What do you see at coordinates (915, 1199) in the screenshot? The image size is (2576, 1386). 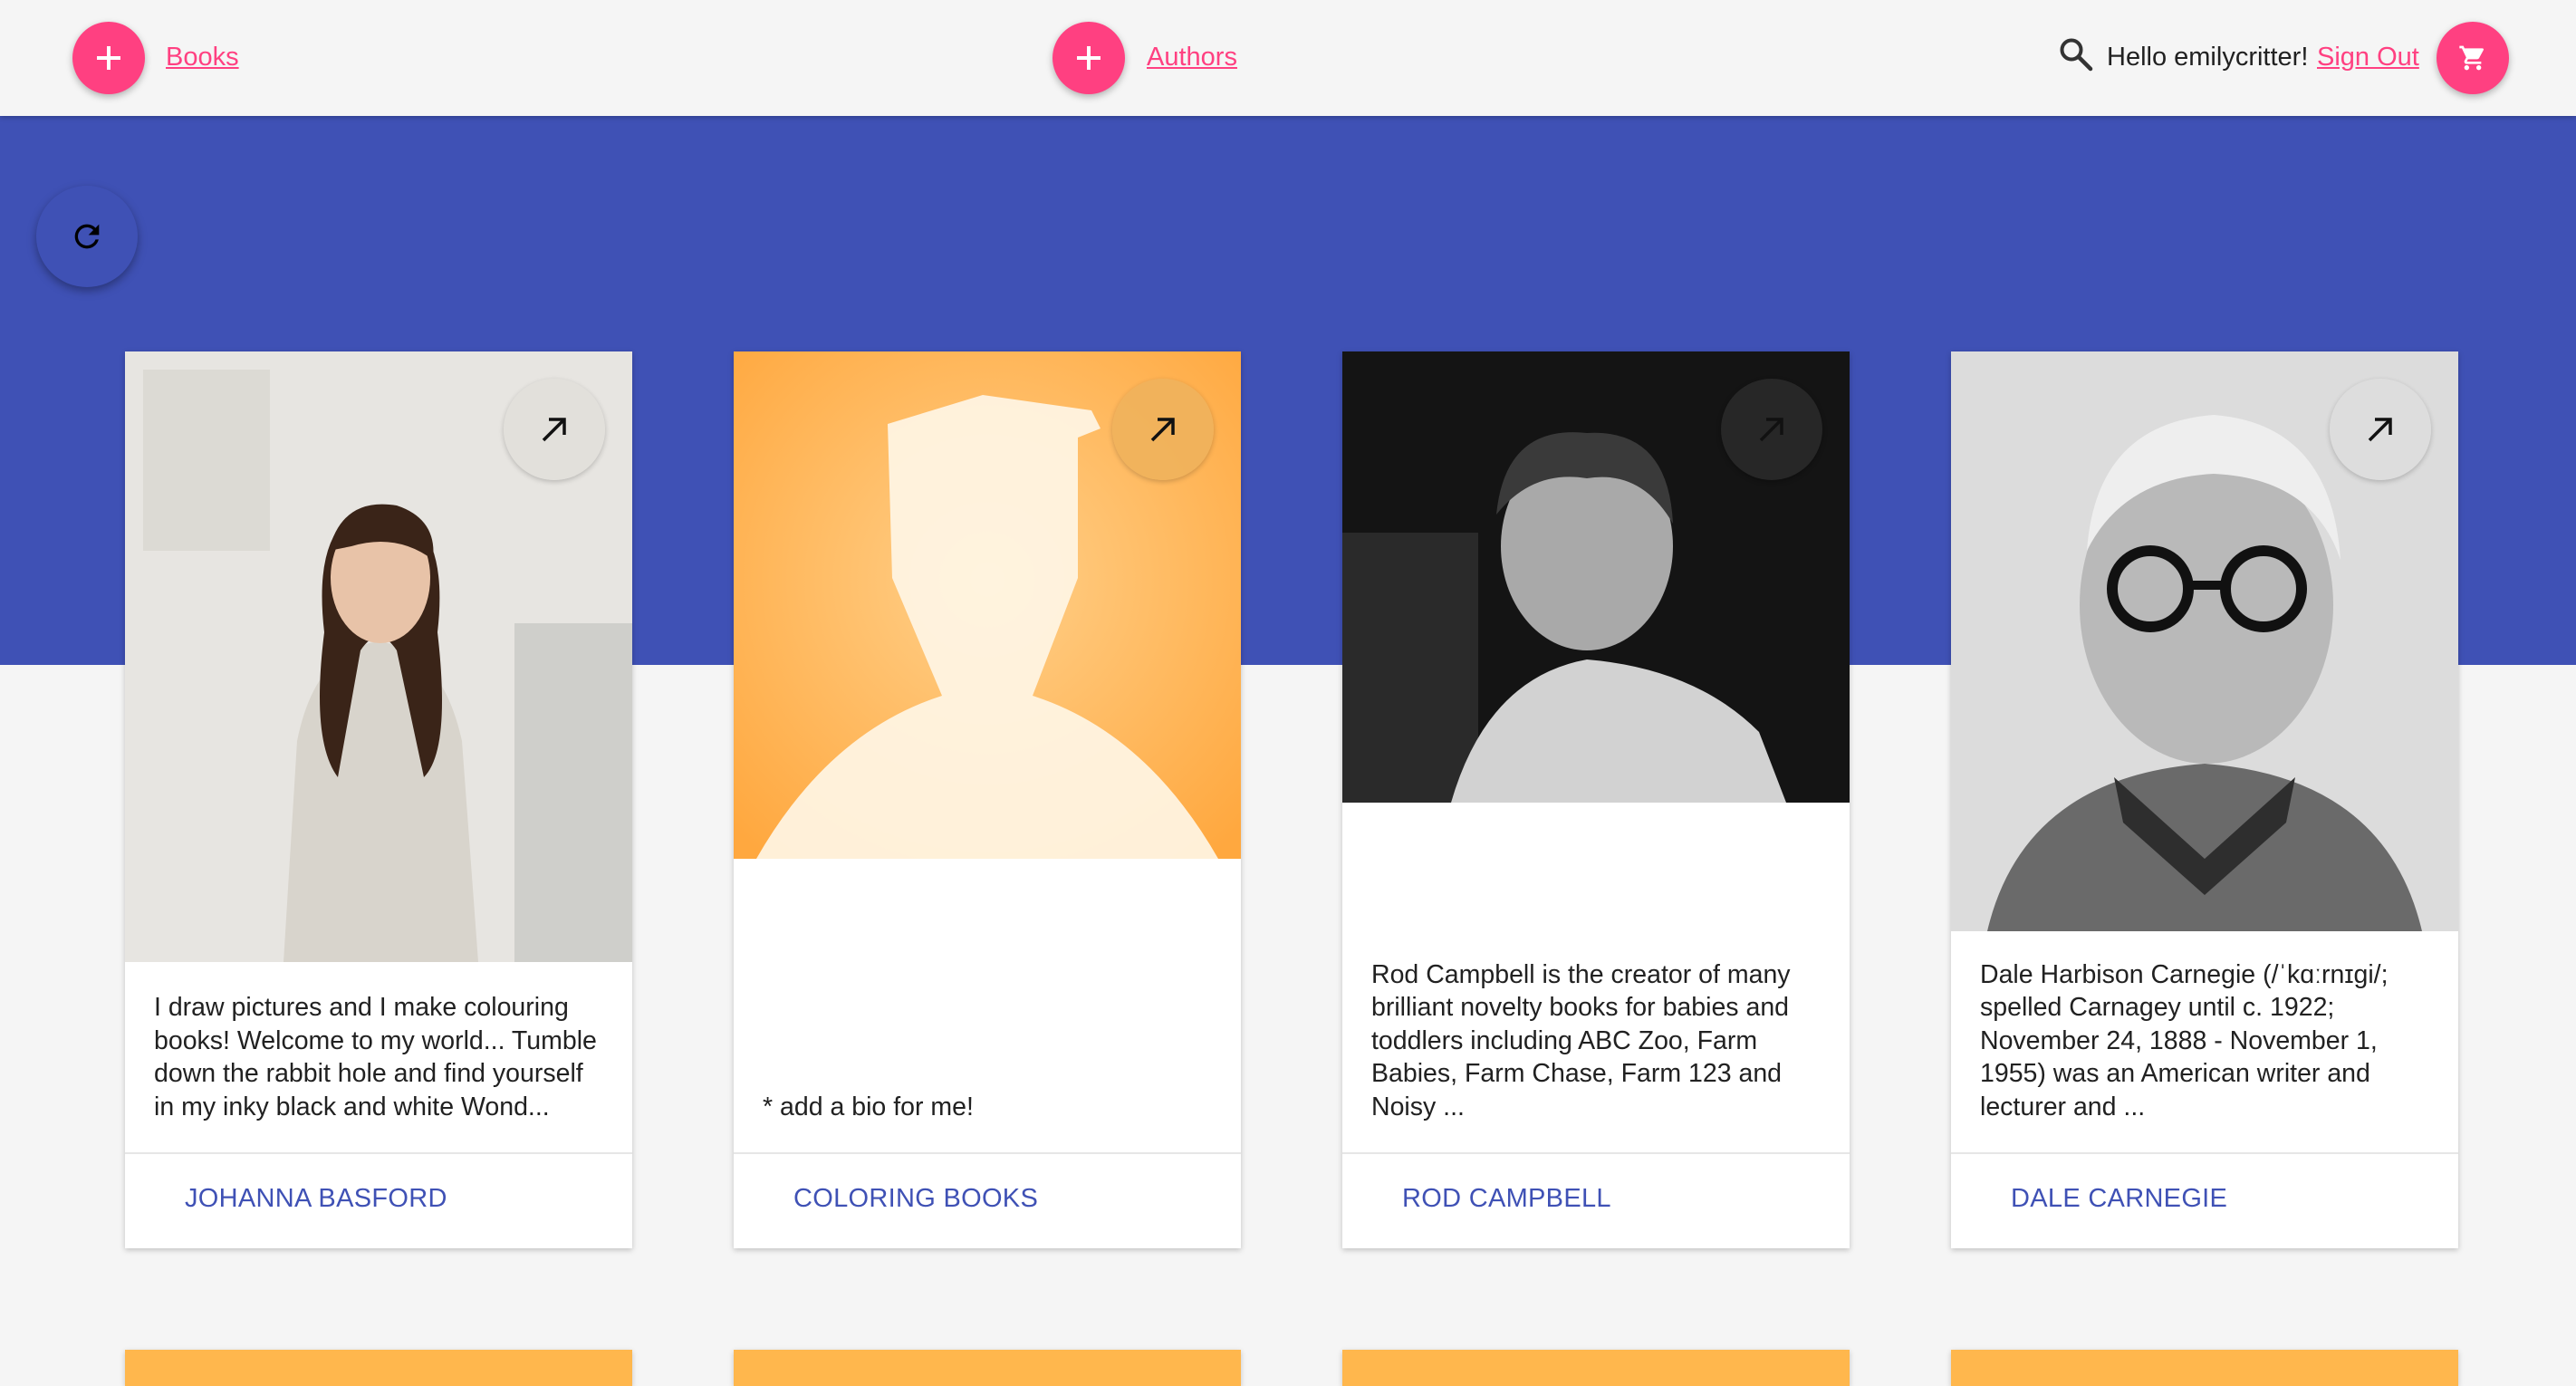 I see `author-name-link: COLORING BOOKS` at bounding box center [915, 1199].